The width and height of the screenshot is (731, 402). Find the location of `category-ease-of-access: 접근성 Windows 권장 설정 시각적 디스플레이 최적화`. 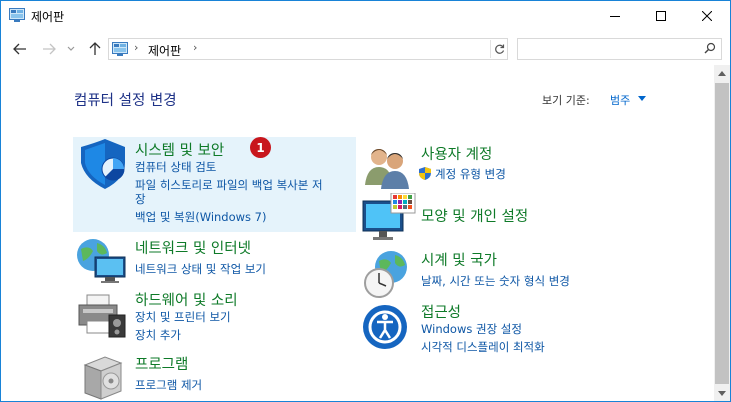

category-ease-of-access: 접근성 Windows 권장 설정 시각적 디스플레이 최적화 is located at coordinates (509, 329).